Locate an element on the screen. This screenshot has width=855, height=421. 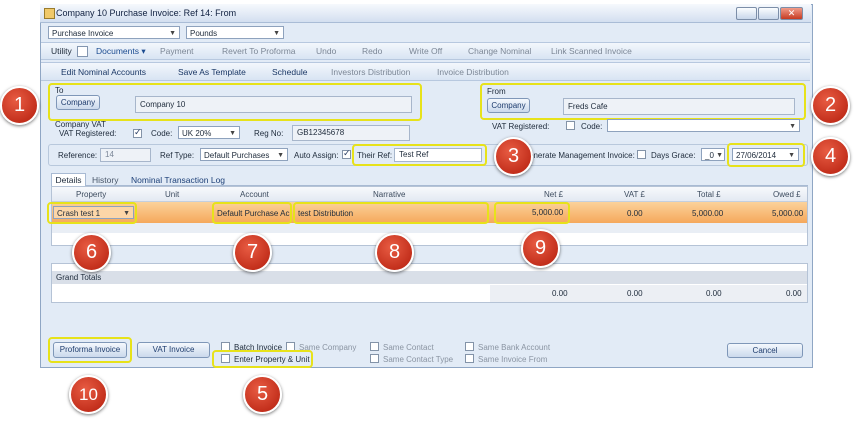
from-vat-registered-checkbox is located at coordinates (570, 125).